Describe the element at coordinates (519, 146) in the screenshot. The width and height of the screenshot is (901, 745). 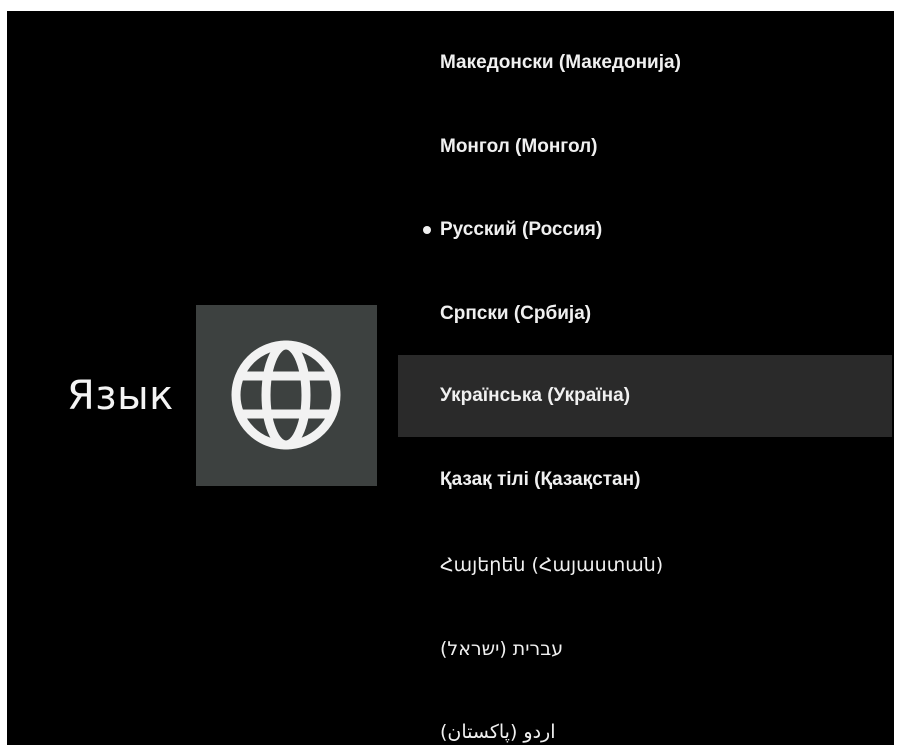
I see `language-label: Монгол (Монгол)` at that location.